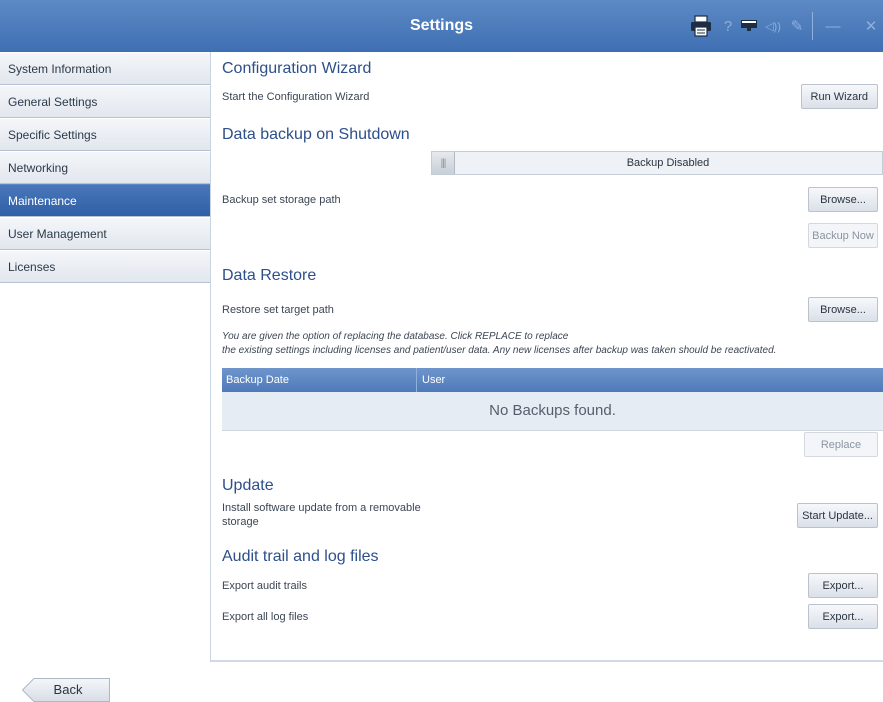 The image size is (883, 702). Describe the element at coordinates (281, 200) in the screenshot. I see `backup-storage-path-label: Backup set storage path` at that location.